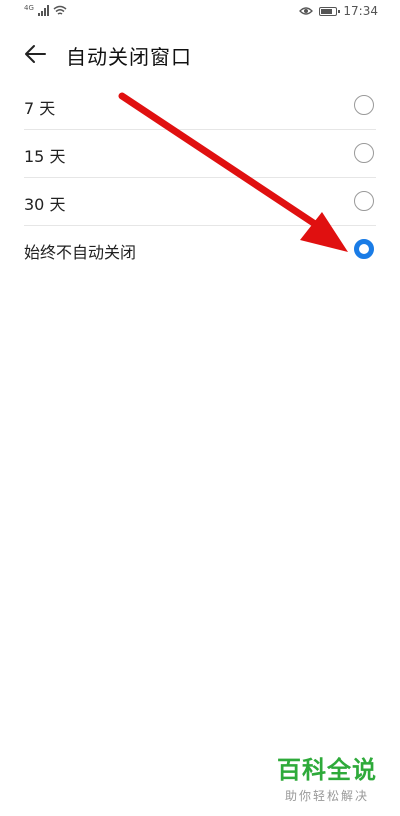  I want to click on eye-icon, so click(306, 11).